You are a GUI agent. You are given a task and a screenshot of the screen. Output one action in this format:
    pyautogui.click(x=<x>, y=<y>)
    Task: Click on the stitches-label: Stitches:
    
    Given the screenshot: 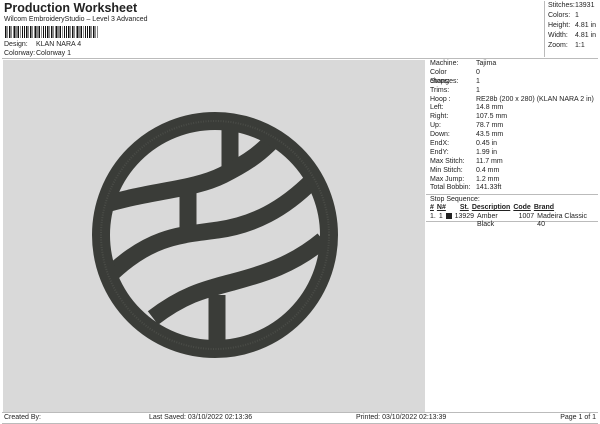 What is the action you would take?
    pyautogui.click(x=561, y=5)
    